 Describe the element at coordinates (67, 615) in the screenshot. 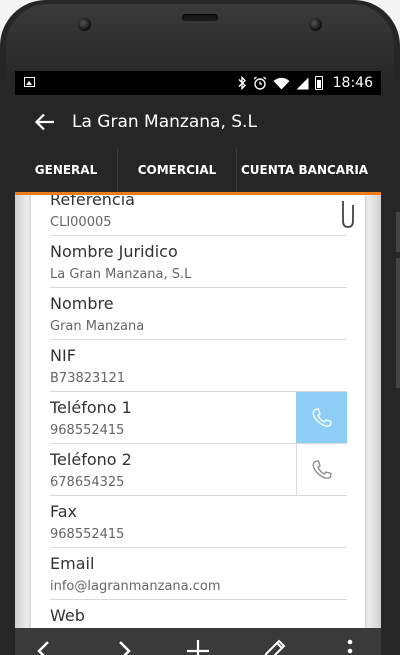

I see `field-label: Web` at that location.